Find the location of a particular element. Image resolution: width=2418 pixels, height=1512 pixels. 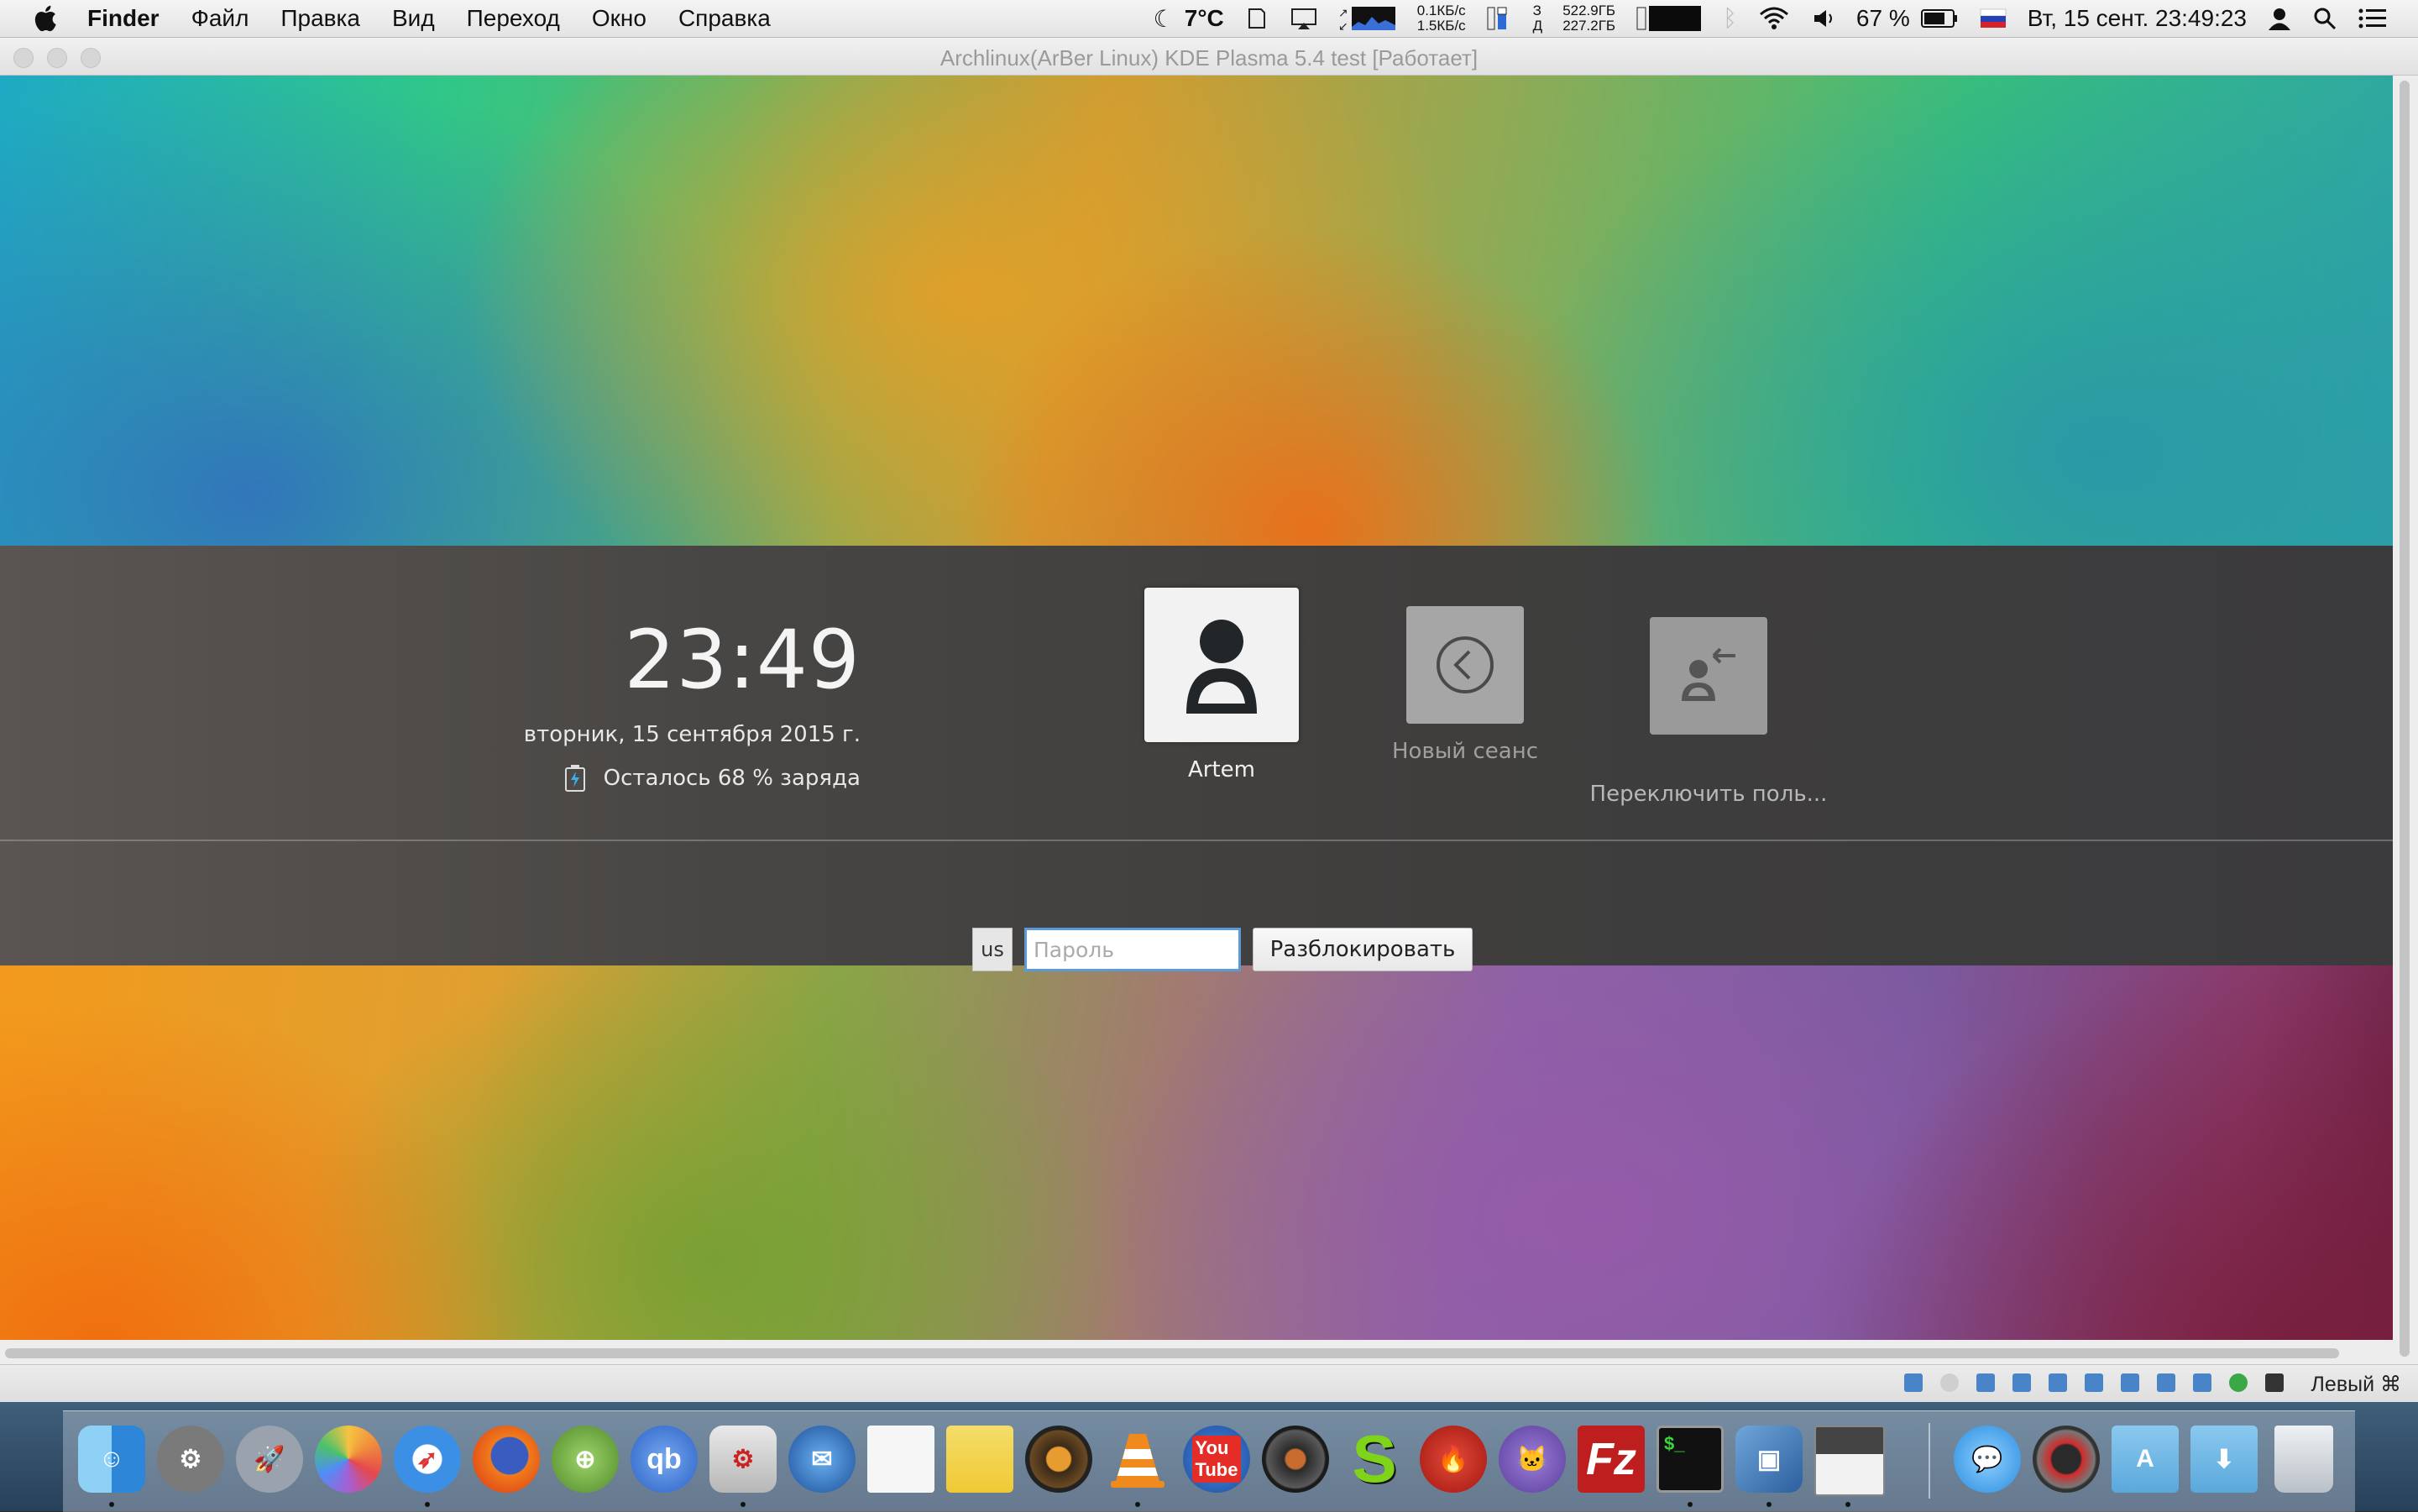

panel-divider is located at coordinates (1196, 840).